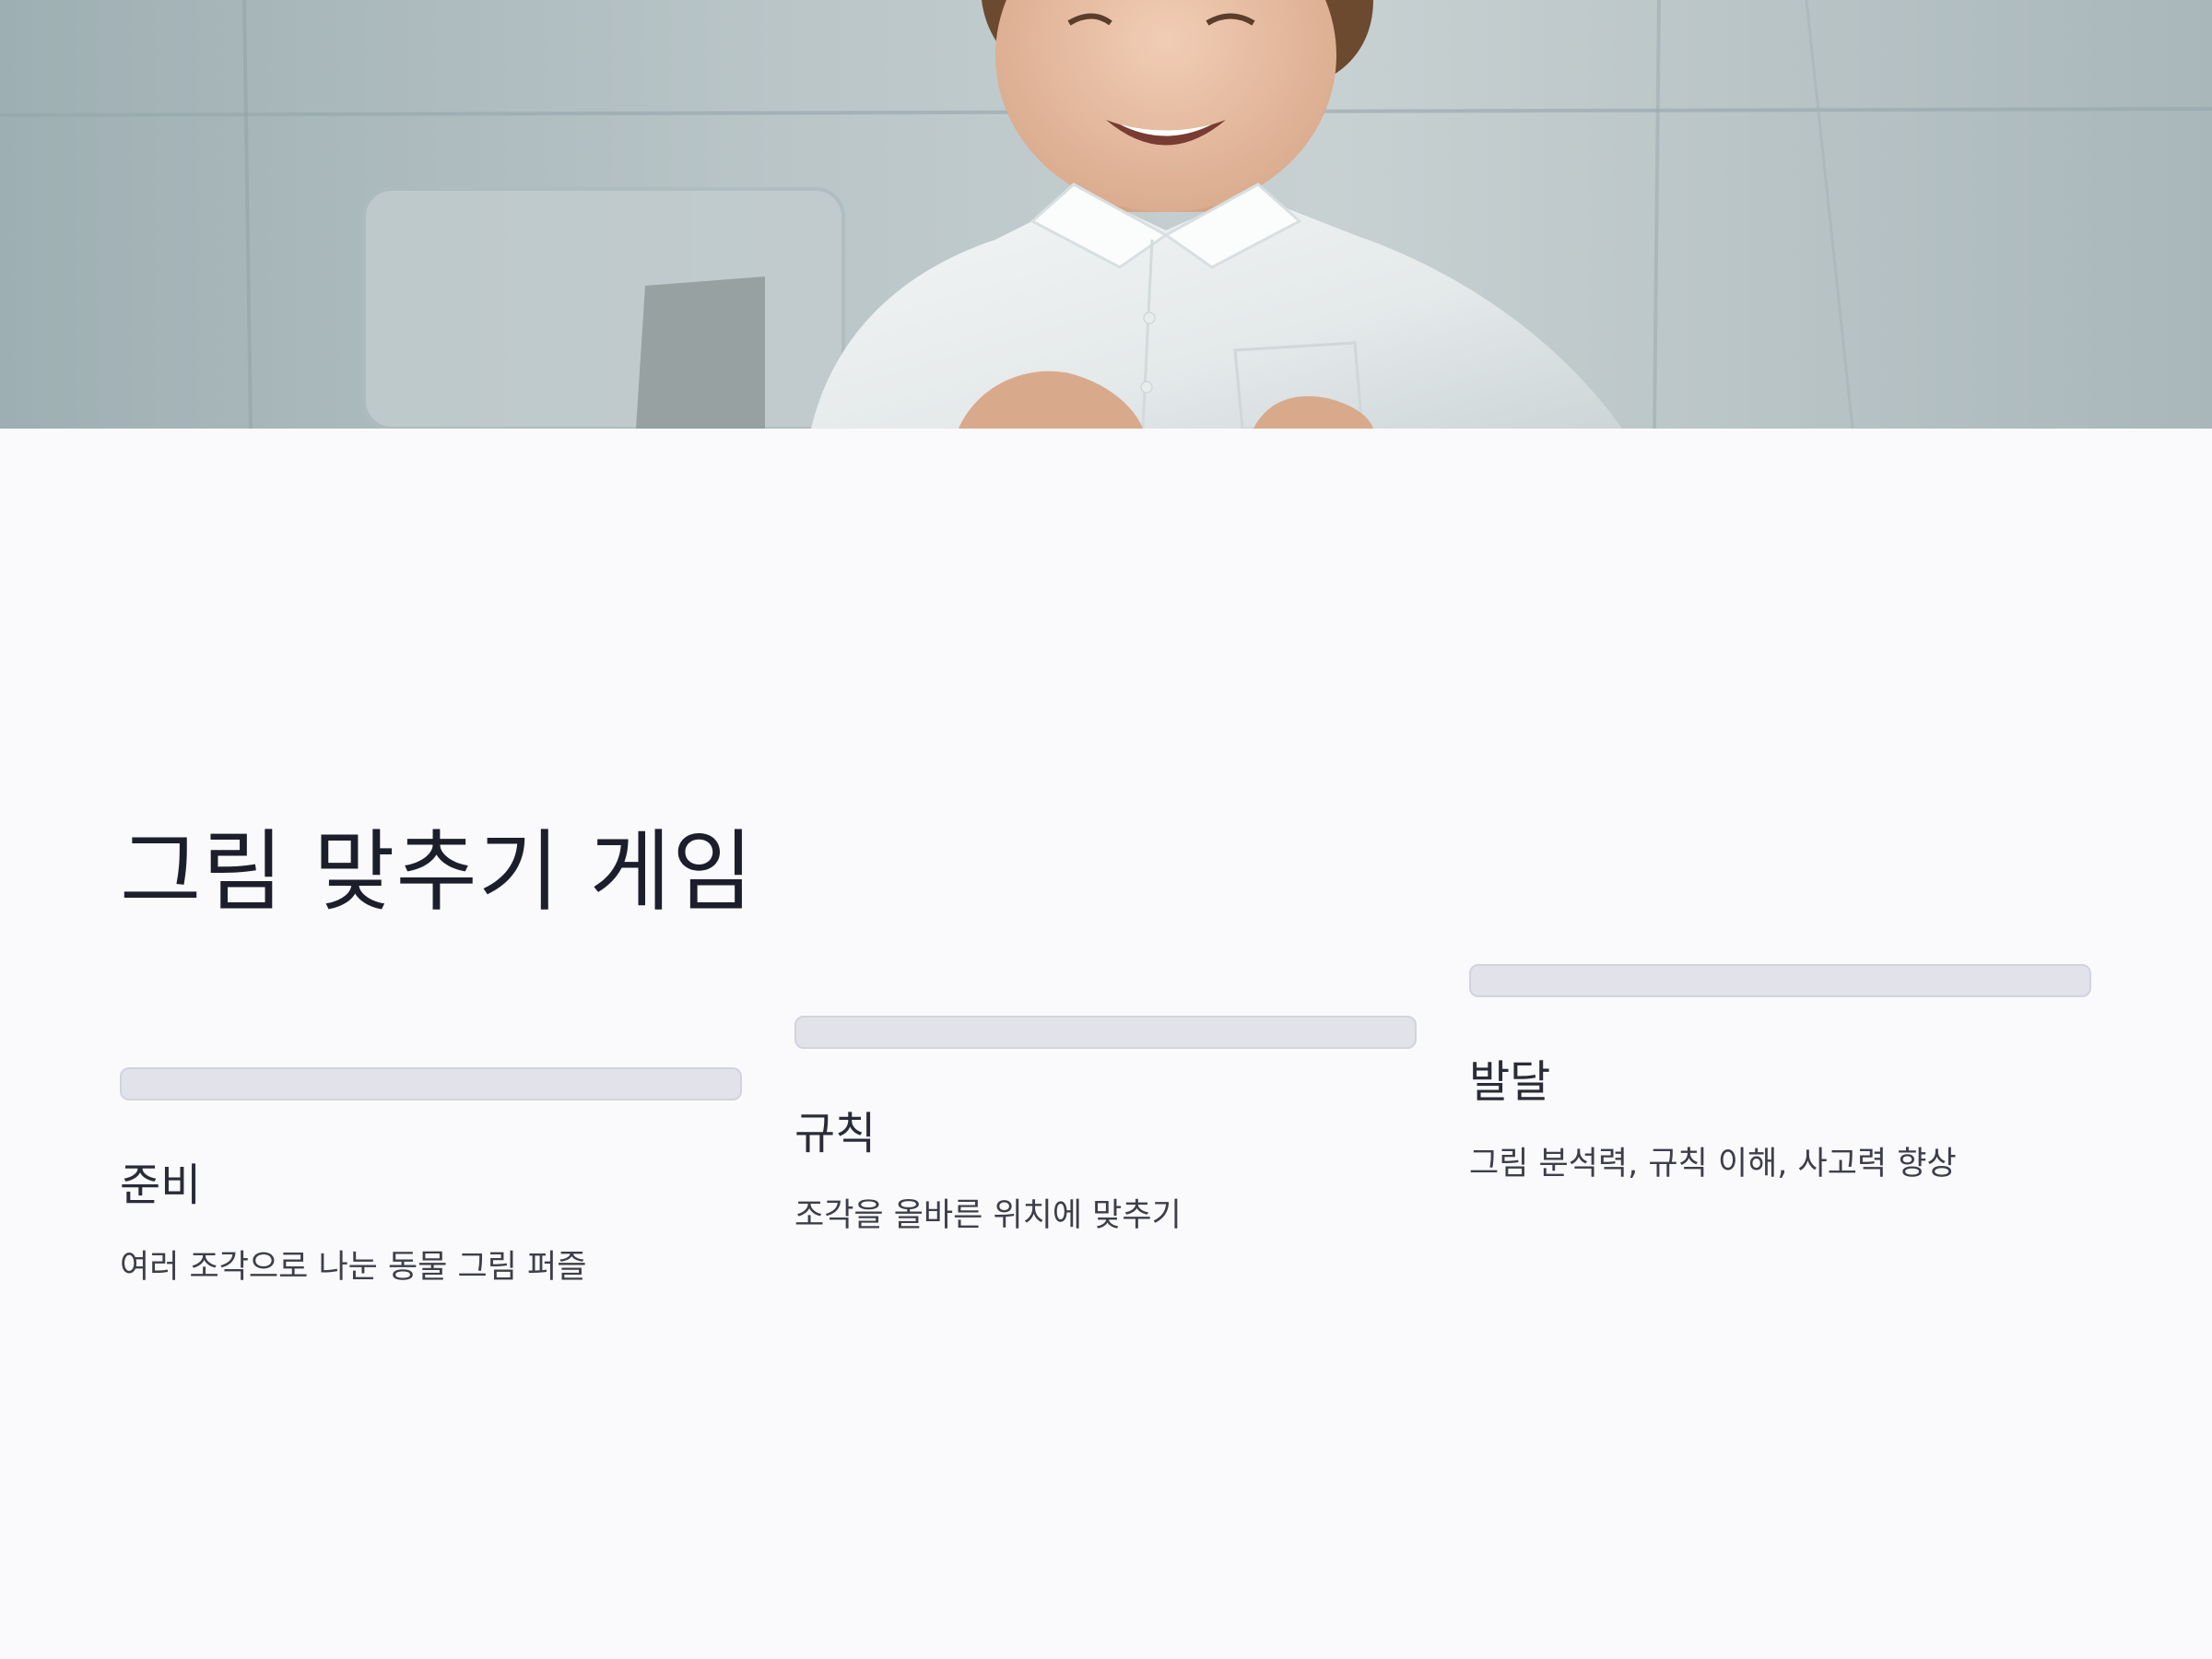 This screenshot has width=2212, height=1659. I want to click on step-card-rules: 규칙 조각을 올바른 위치에 맞추기, so click(1105, 1126).